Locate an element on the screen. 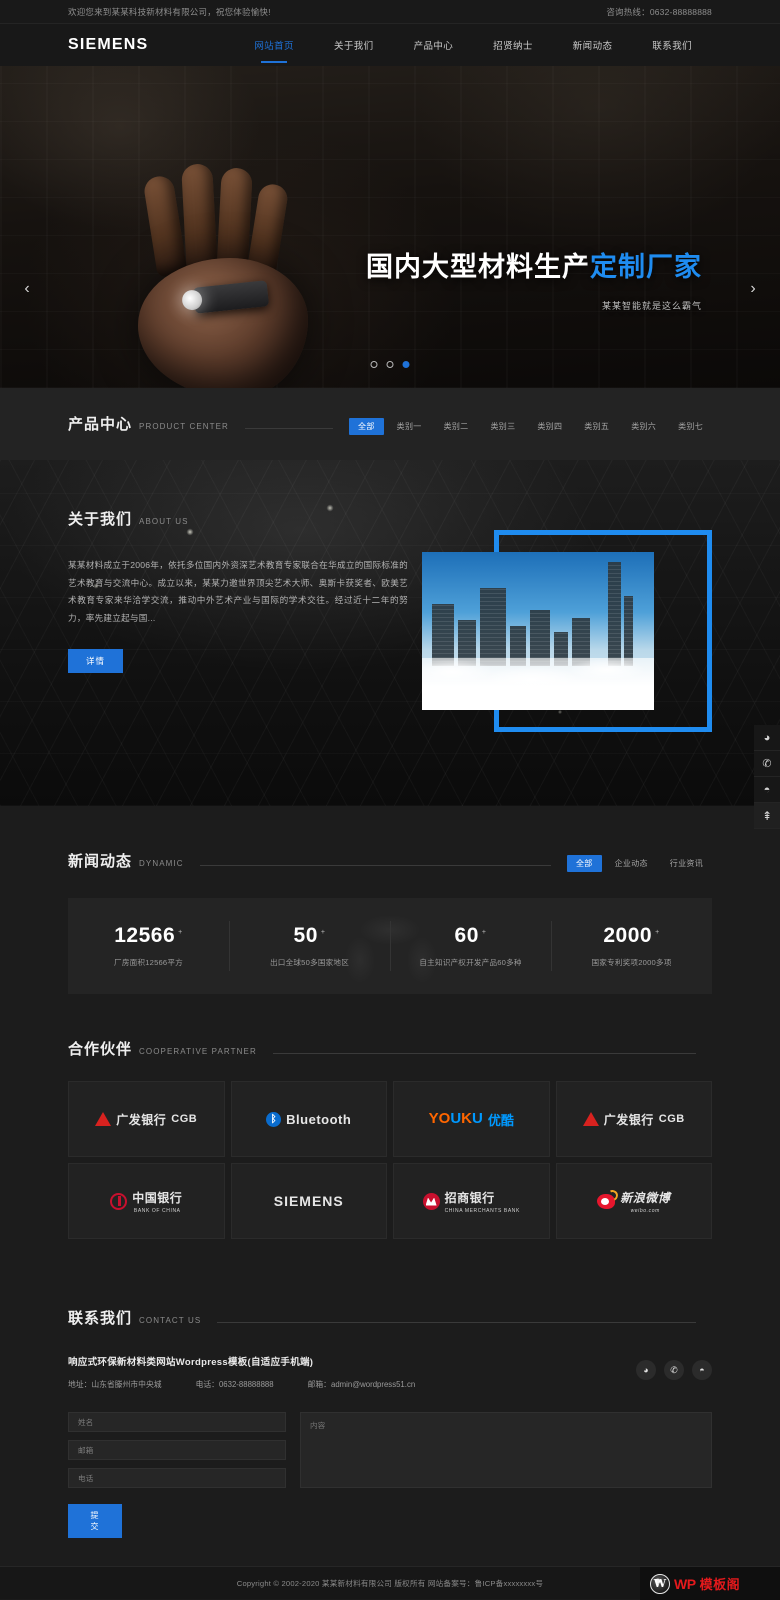 The height and width of the screenshot is (1600, 780). product-divider is located at coordinates (289, 428).